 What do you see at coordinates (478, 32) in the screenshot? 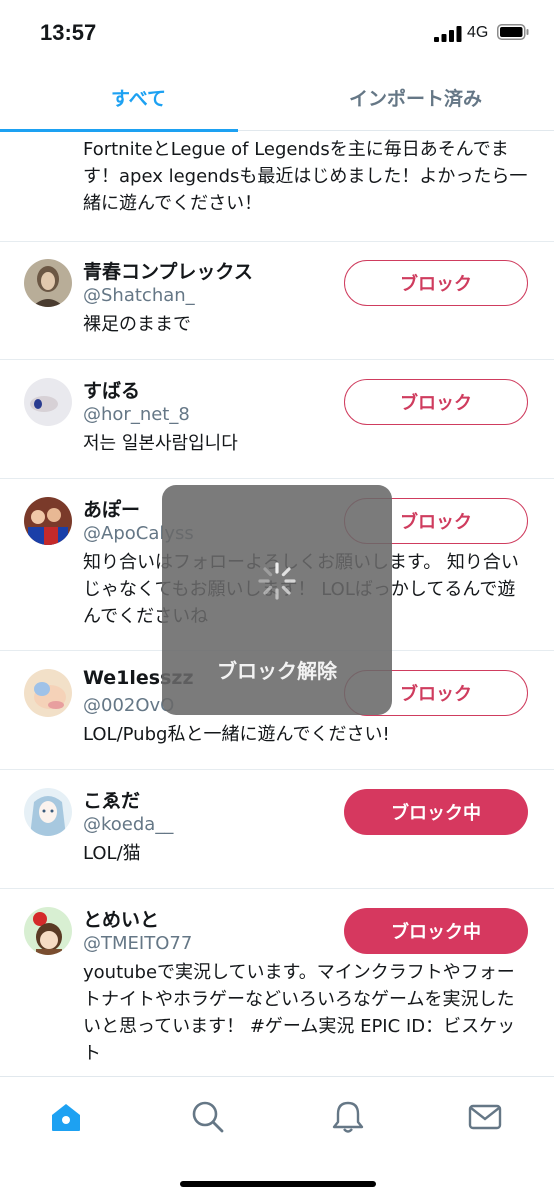
I see `network-label: 4G` at bounding box center [478, 32].